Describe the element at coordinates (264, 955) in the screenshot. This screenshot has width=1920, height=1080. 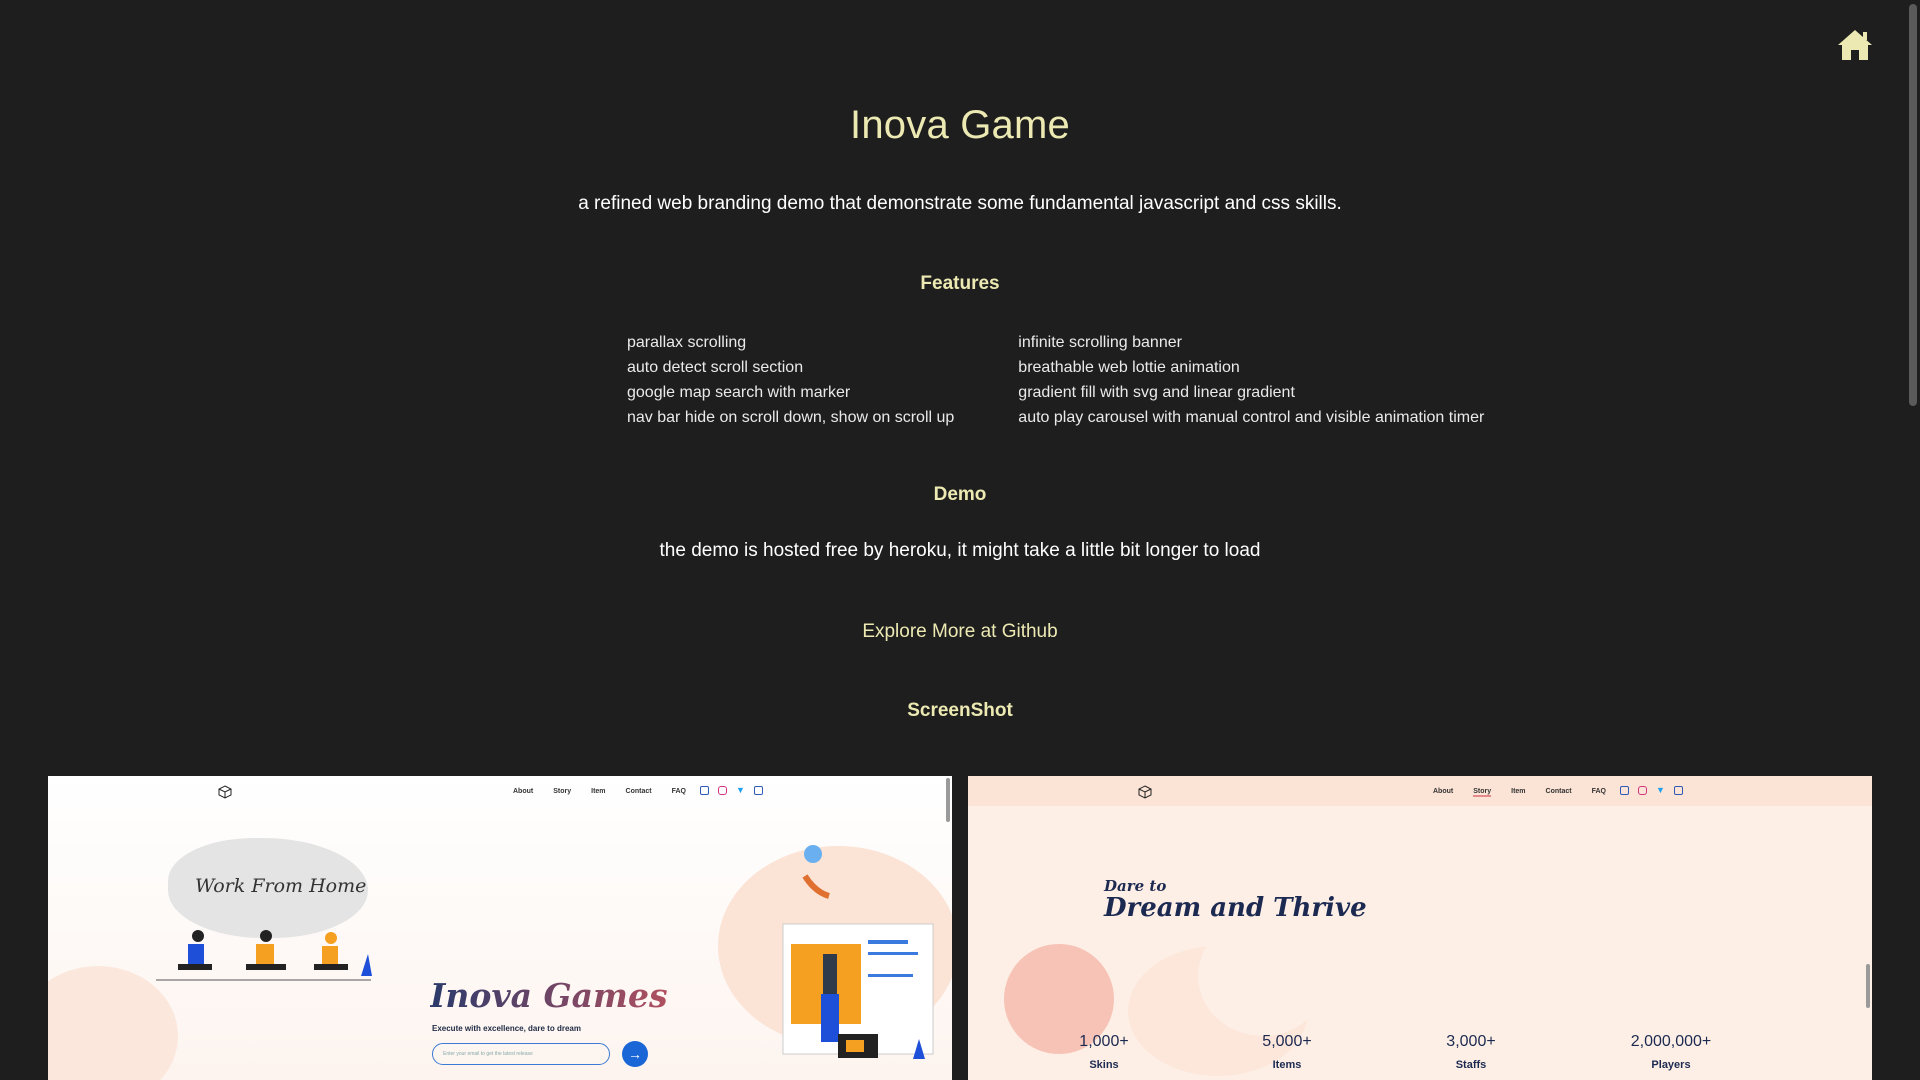
I see `people-illustration` at that location.